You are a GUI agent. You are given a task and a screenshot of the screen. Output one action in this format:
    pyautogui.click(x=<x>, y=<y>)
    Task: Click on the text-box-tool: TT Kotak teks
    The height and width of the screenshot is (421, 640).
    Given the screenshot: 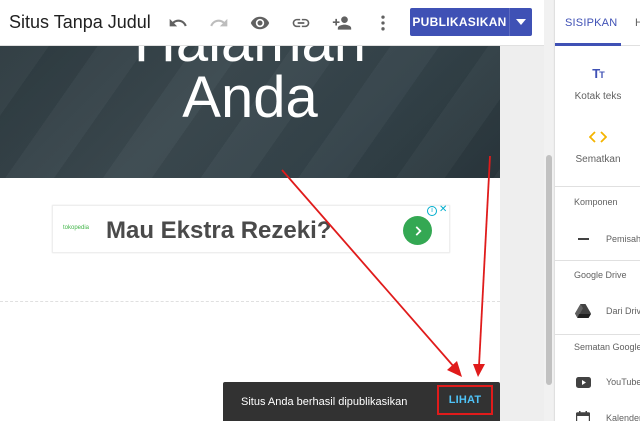 What is the action you would take?
    pyautogui.click(x=597, y=84)
    